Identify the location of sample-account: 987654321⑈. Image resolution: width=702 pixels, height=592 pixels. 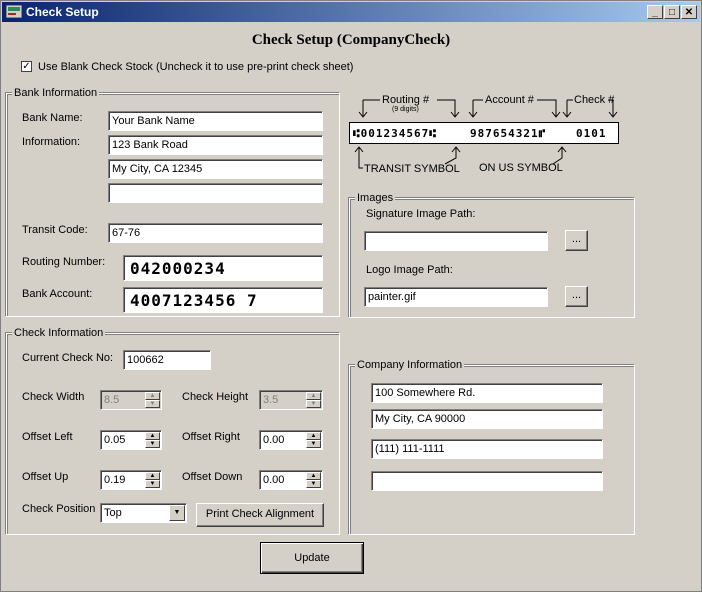
(508, 133).